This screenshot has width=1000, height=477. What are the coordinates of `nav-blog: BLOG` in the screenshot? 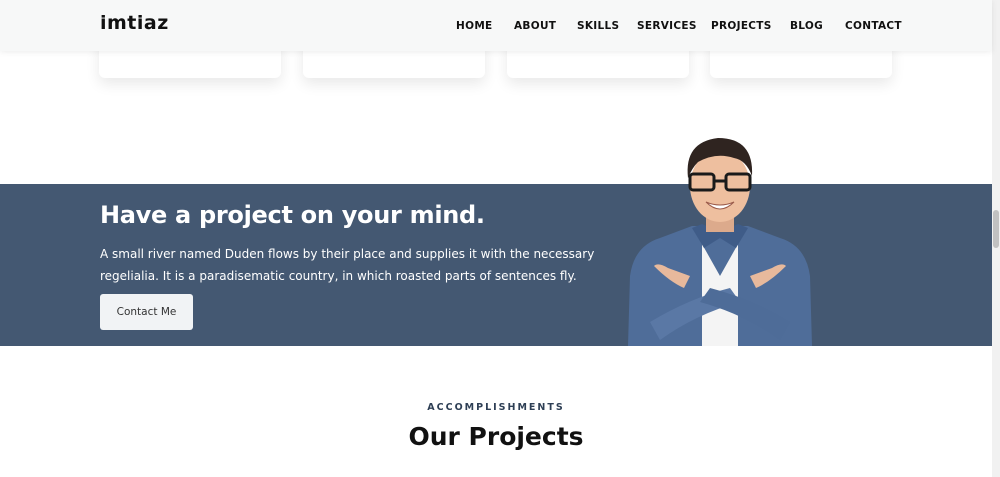 It's located at (806, 26).